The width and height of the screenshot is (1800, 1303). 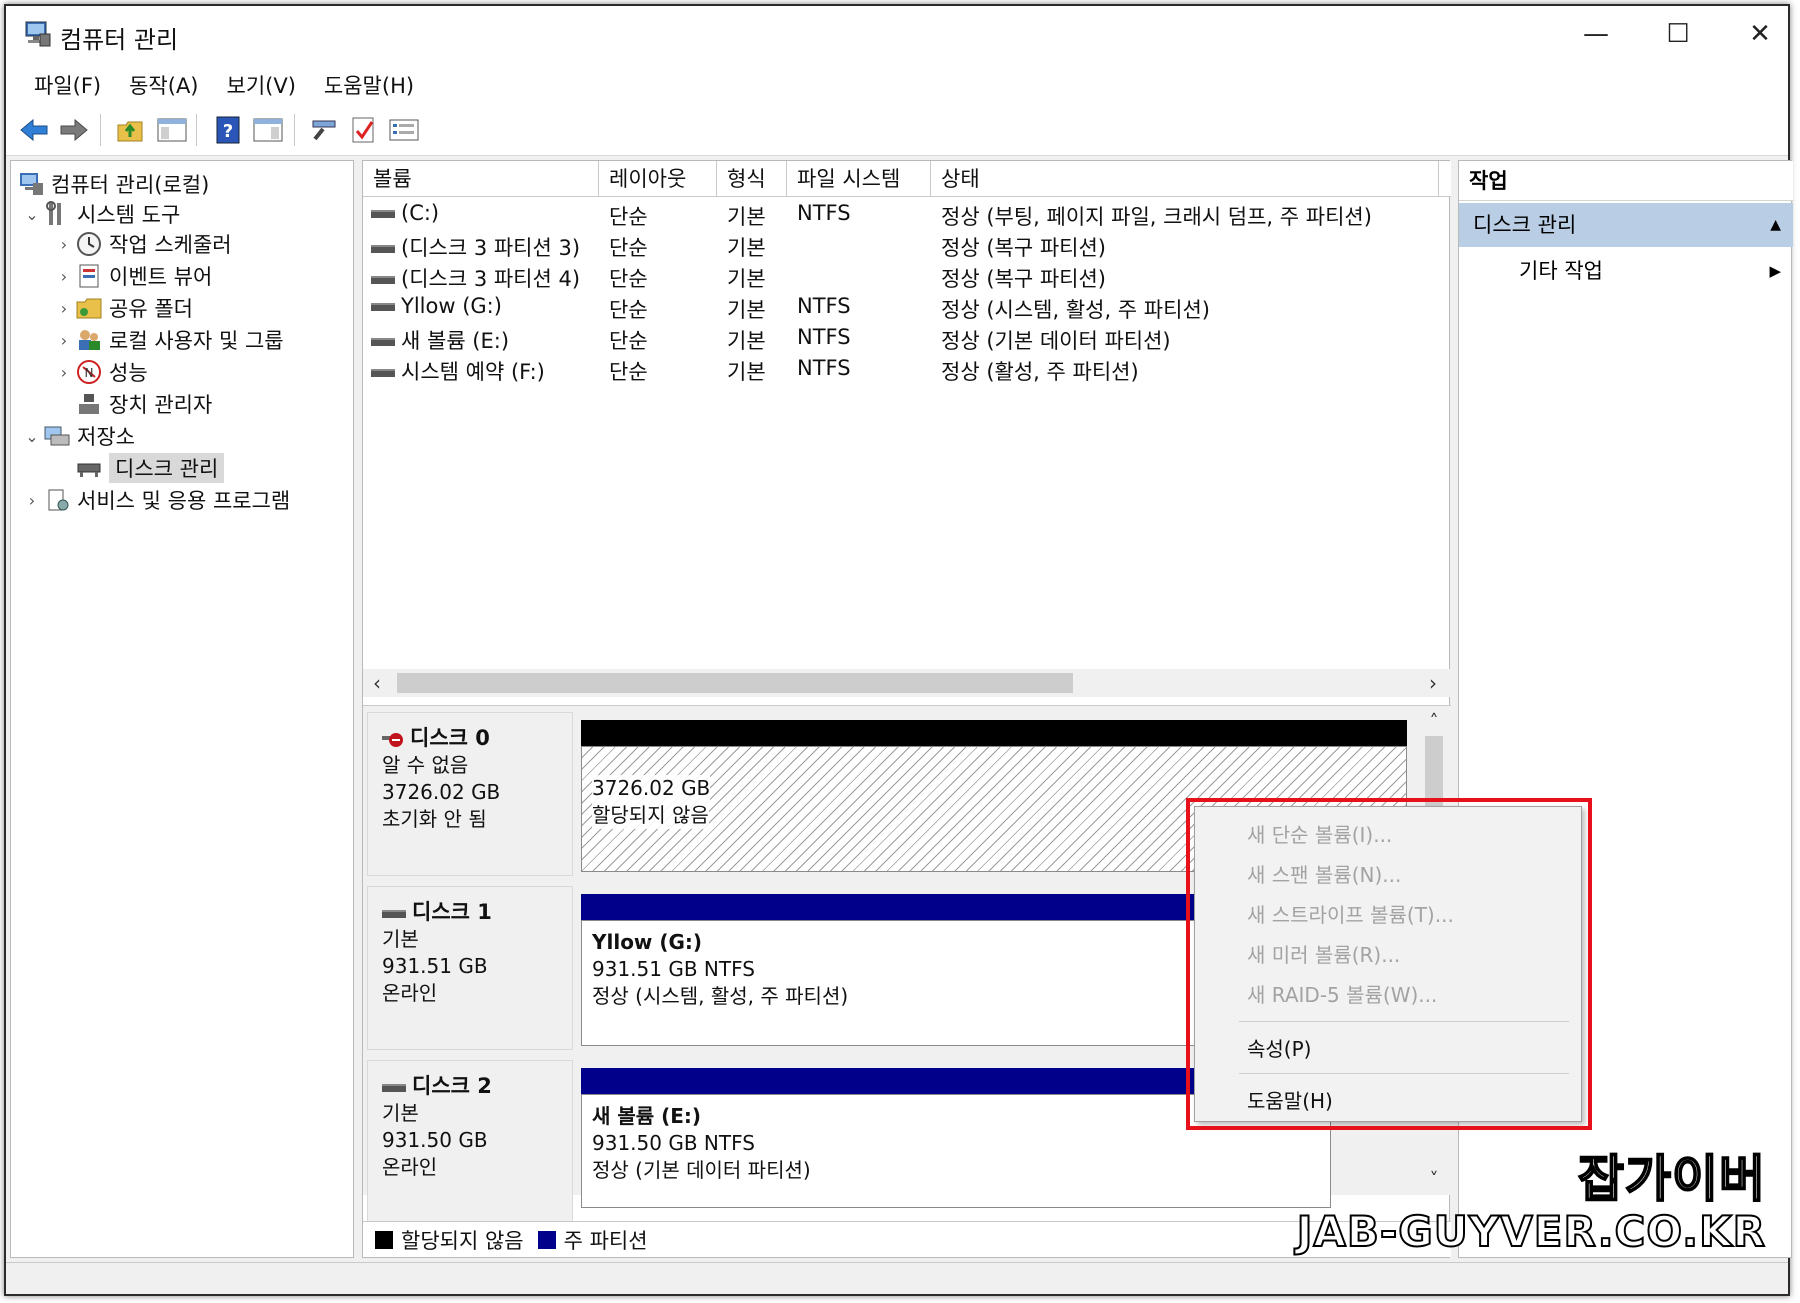 What do you see at coordinates (1433, 683) in the screenshot?
I see `scroll-right-icon: ›` at bounding box center [1433, 683].